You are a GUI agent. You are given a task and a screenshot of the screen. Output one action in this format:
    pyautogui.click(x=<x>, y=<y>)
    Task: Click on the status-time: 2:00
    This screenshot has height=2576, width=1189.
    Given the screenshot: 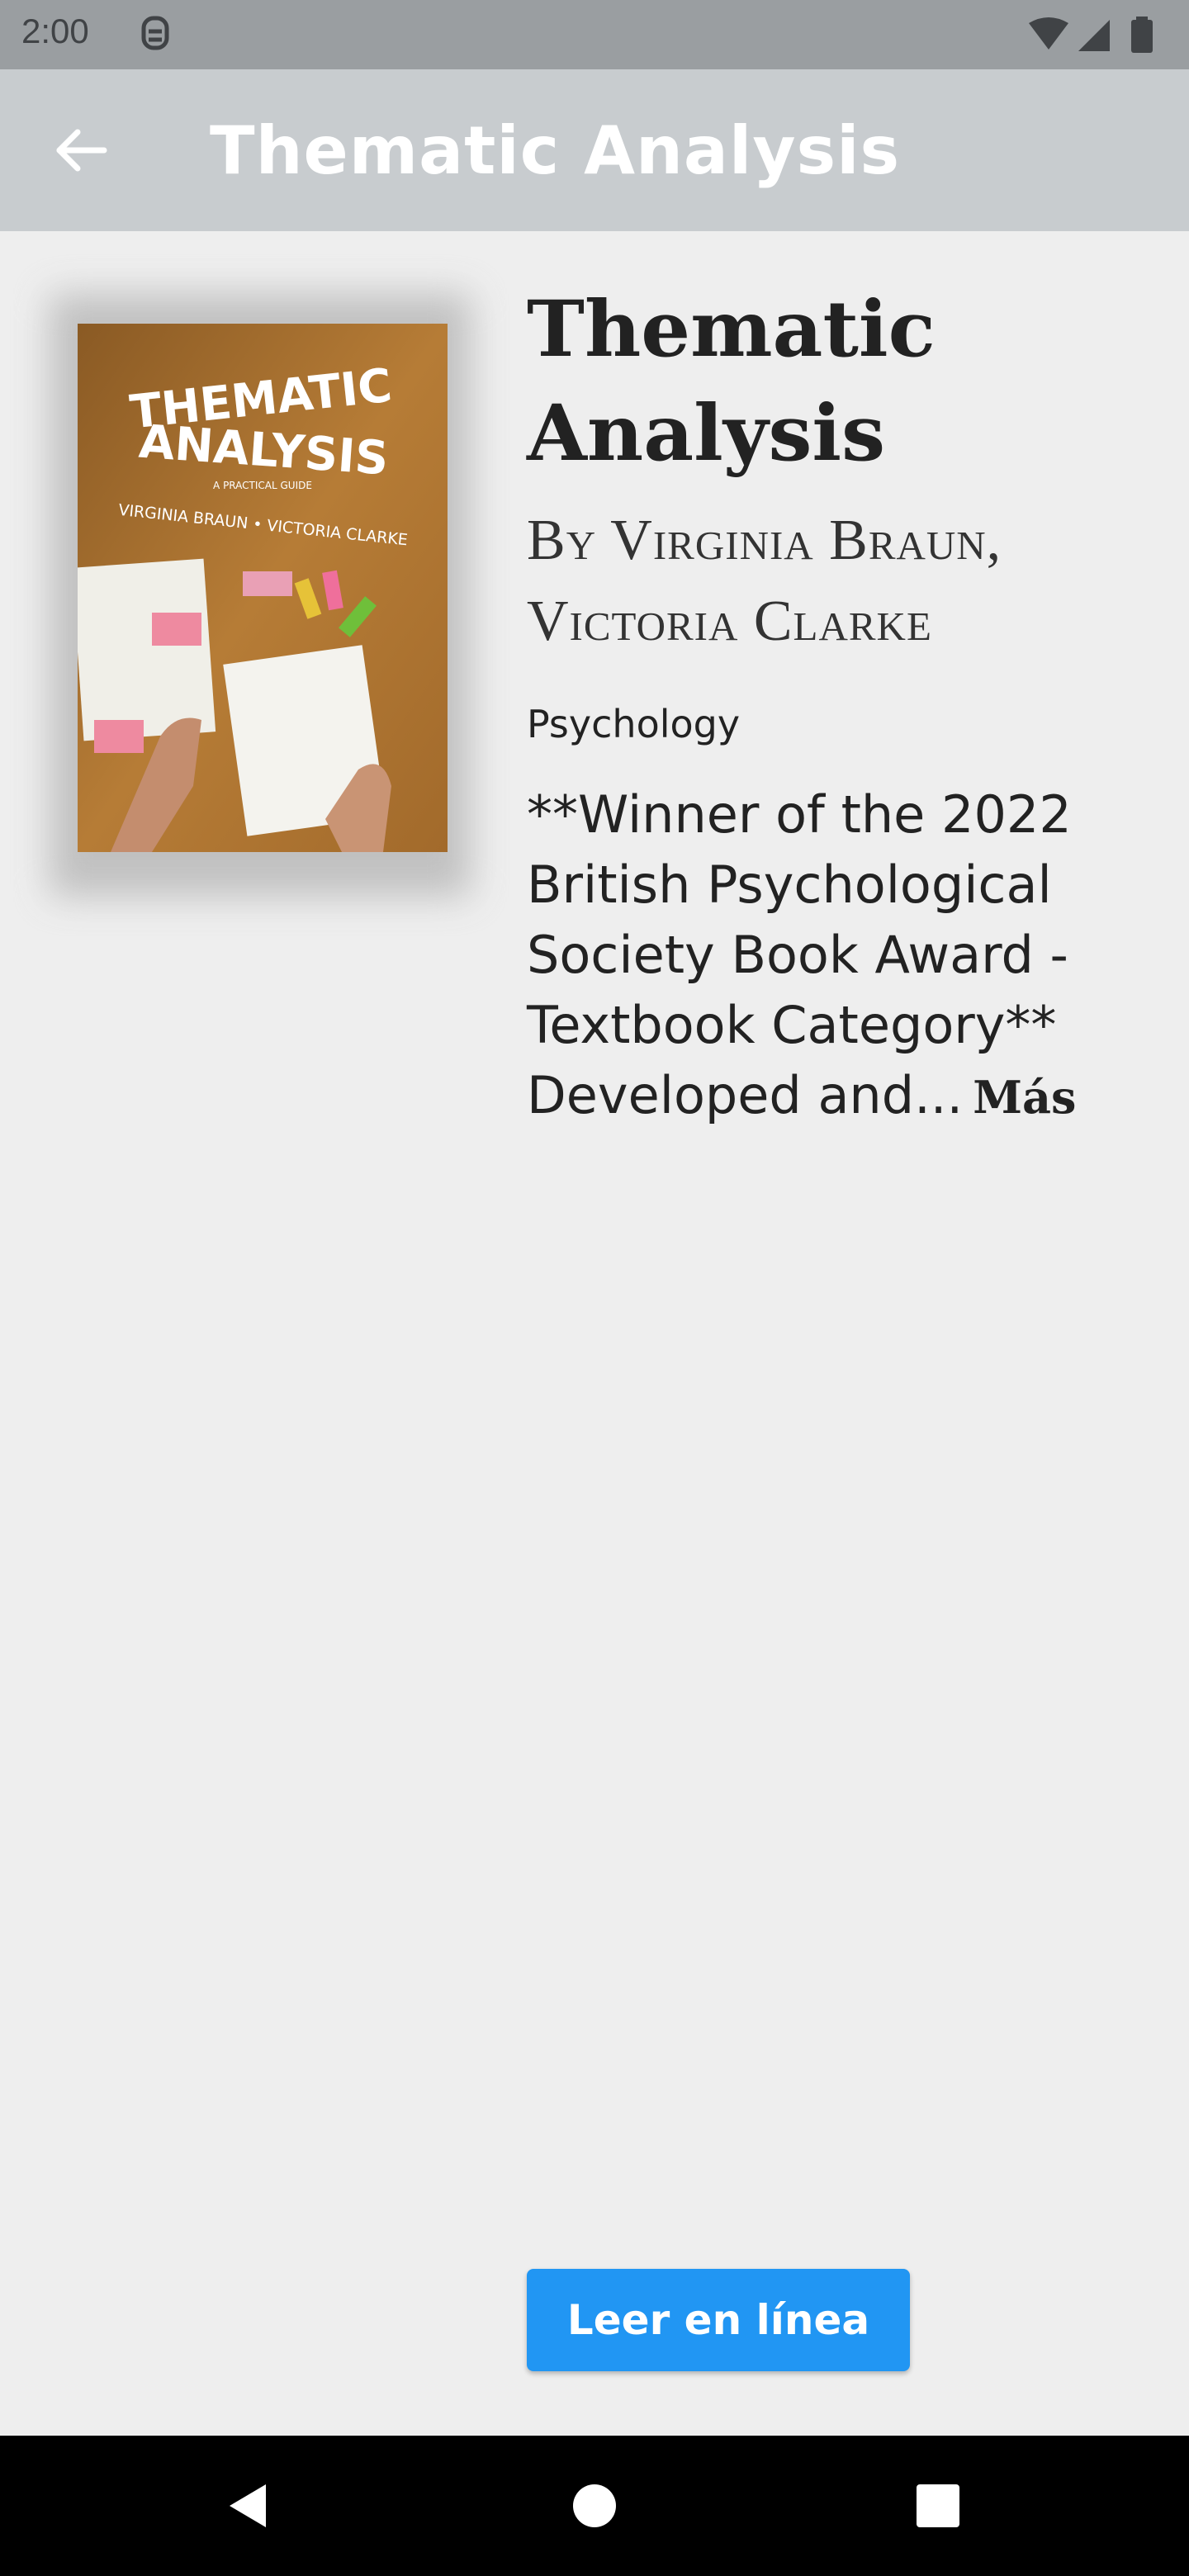 What is the action you would take?
    pyautogui.click(x=55, y=31)
    